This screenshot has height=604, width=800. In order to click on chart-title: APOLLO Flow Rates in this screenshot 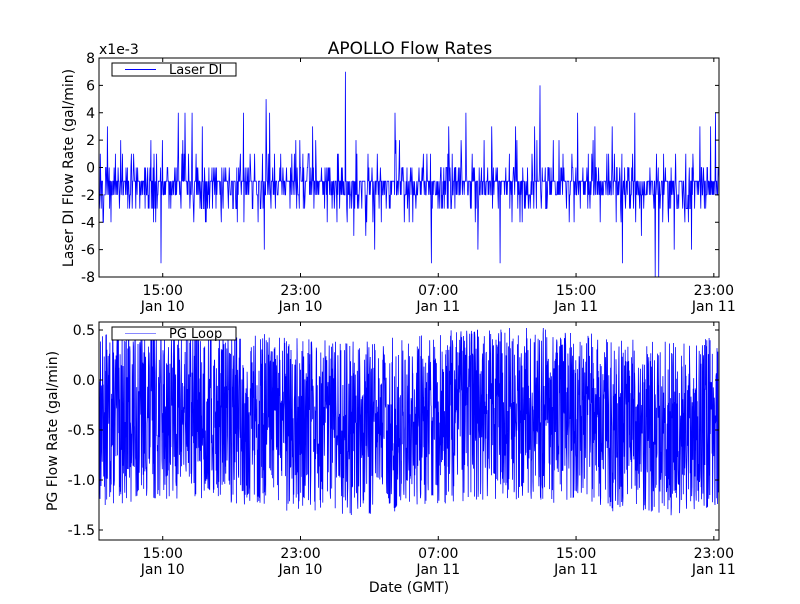, I will do `click(410, 49)`.